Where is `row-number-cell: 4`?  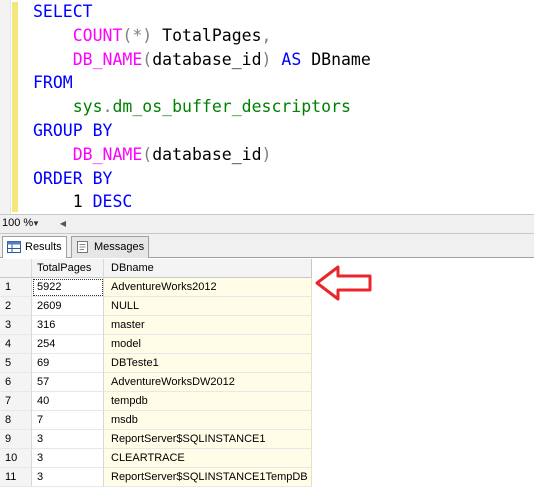
row-number-cell: 4 is located at coordinates (16, 344).